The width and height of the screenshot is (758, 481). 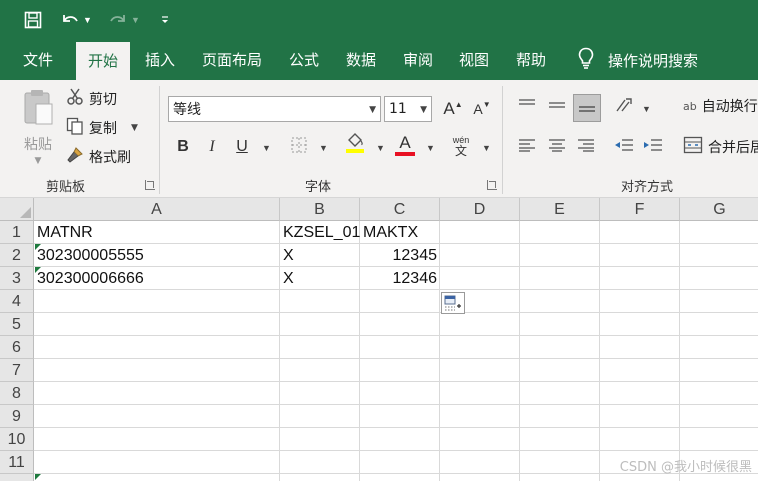 What do you see at coordinates (102, 128) in the screenshot?
I see `copy-button: 复制 ▼` at bounding box center [102, 128].